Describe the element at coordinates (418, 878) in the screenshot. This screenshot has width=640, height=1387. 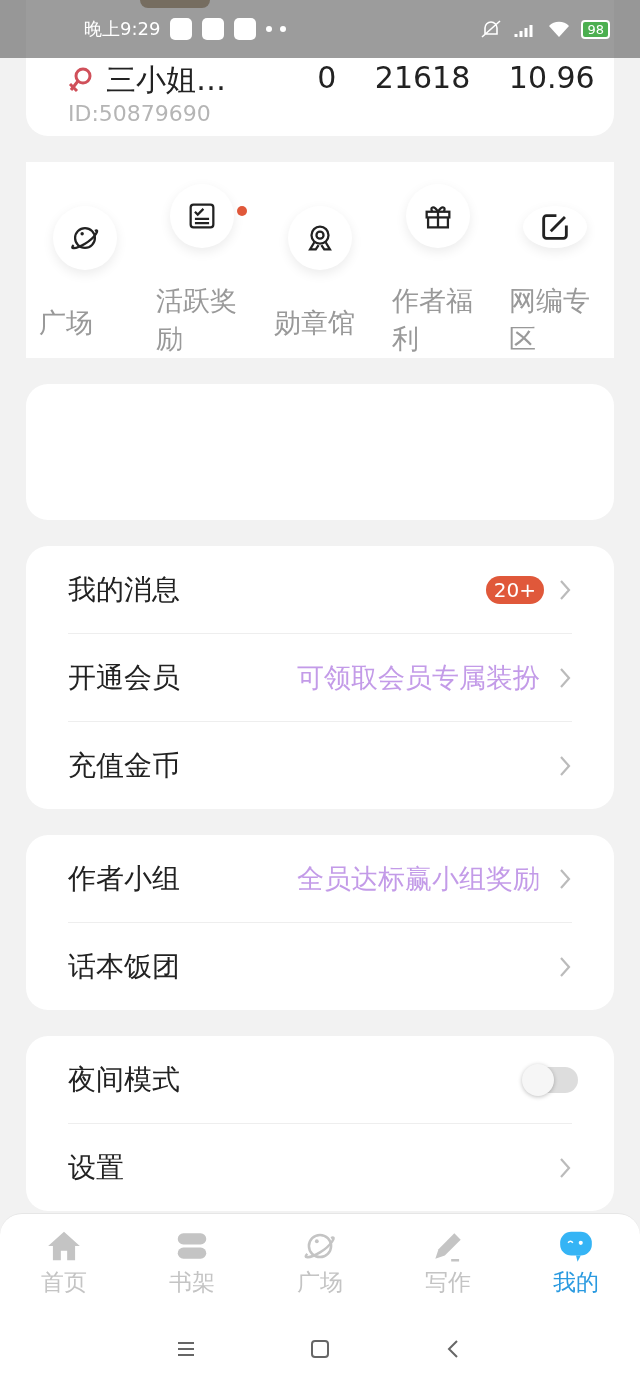
I see `promo-hint: 全员达标赢小组奖励` at that location.